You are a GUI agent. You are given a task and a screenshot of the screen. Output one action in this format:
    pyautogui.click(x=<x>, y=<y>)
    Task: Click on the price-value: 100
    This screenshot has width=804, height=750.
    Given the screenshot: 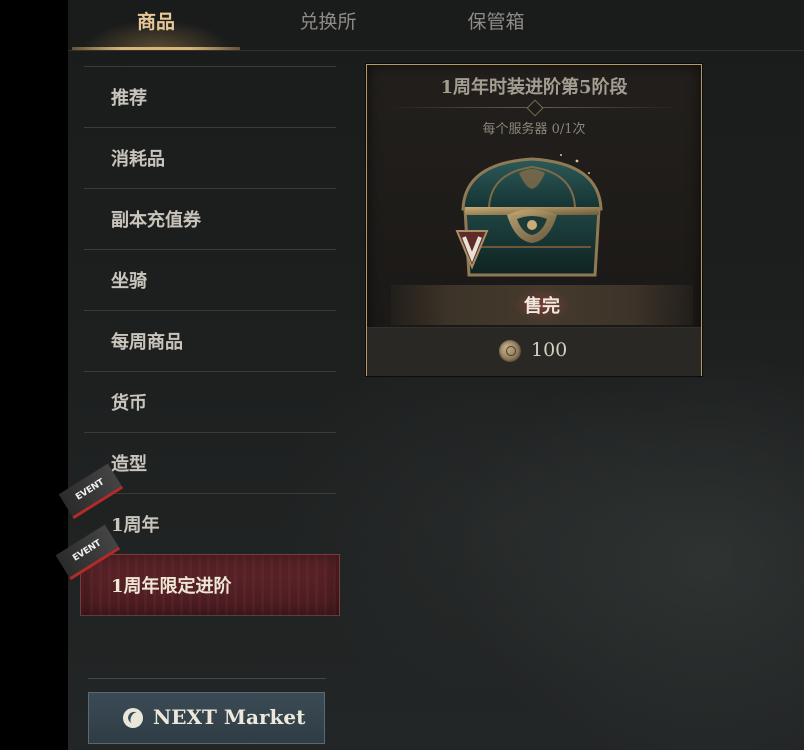 What is the action you would take?
    pyautogui.click(x=549, y=350)
    